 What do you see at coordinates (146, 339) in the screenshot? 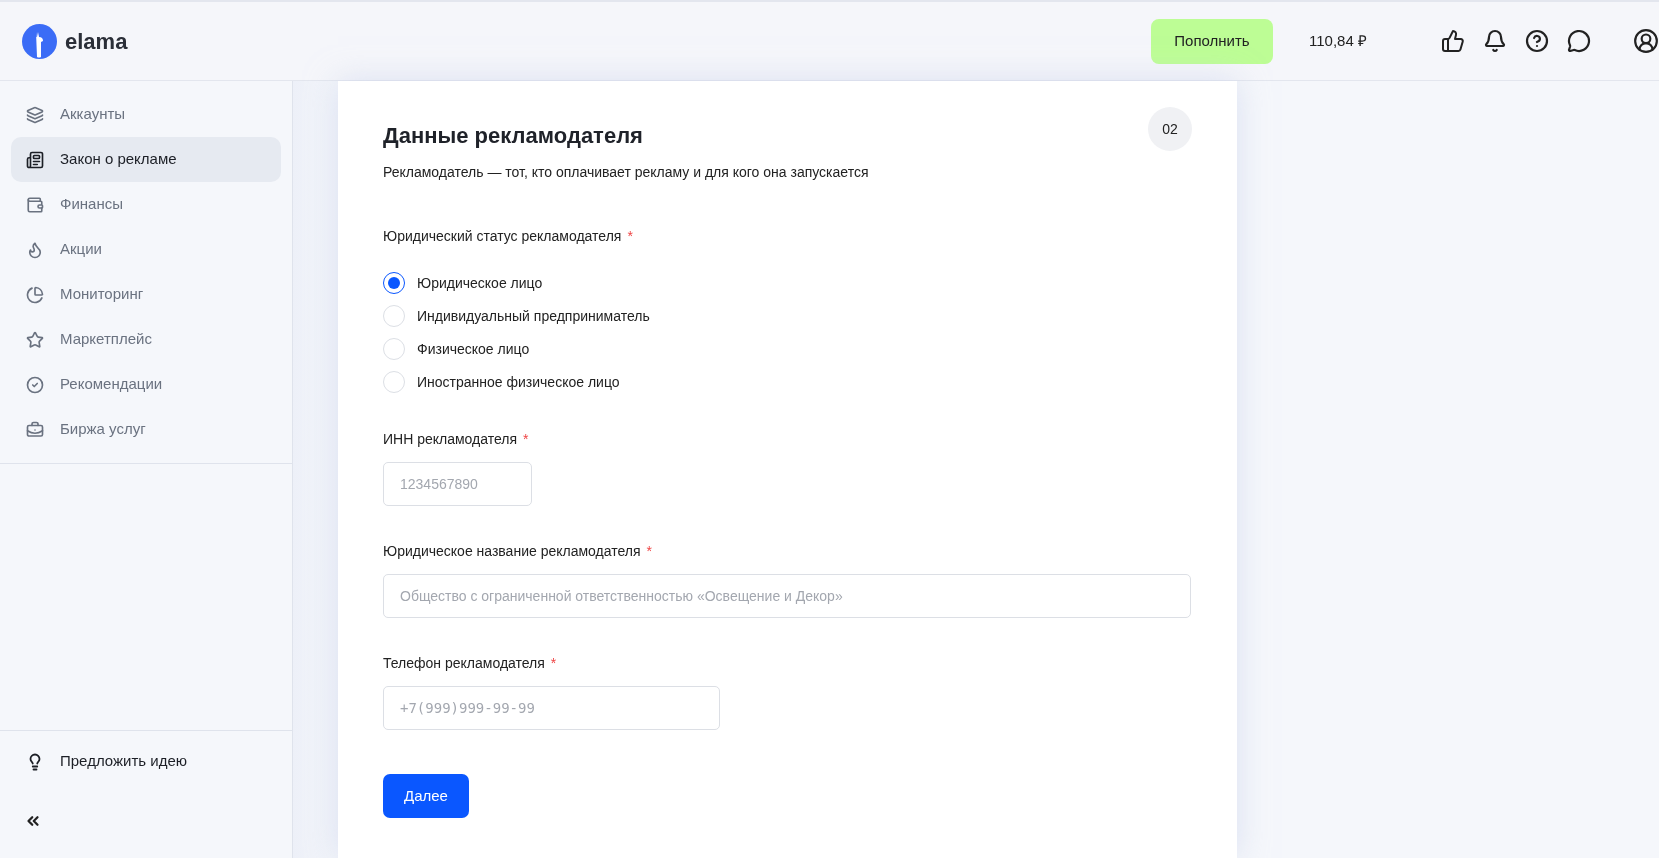
I see `sidebar-item: Маркетплейс` at bounding box center [146, 339].